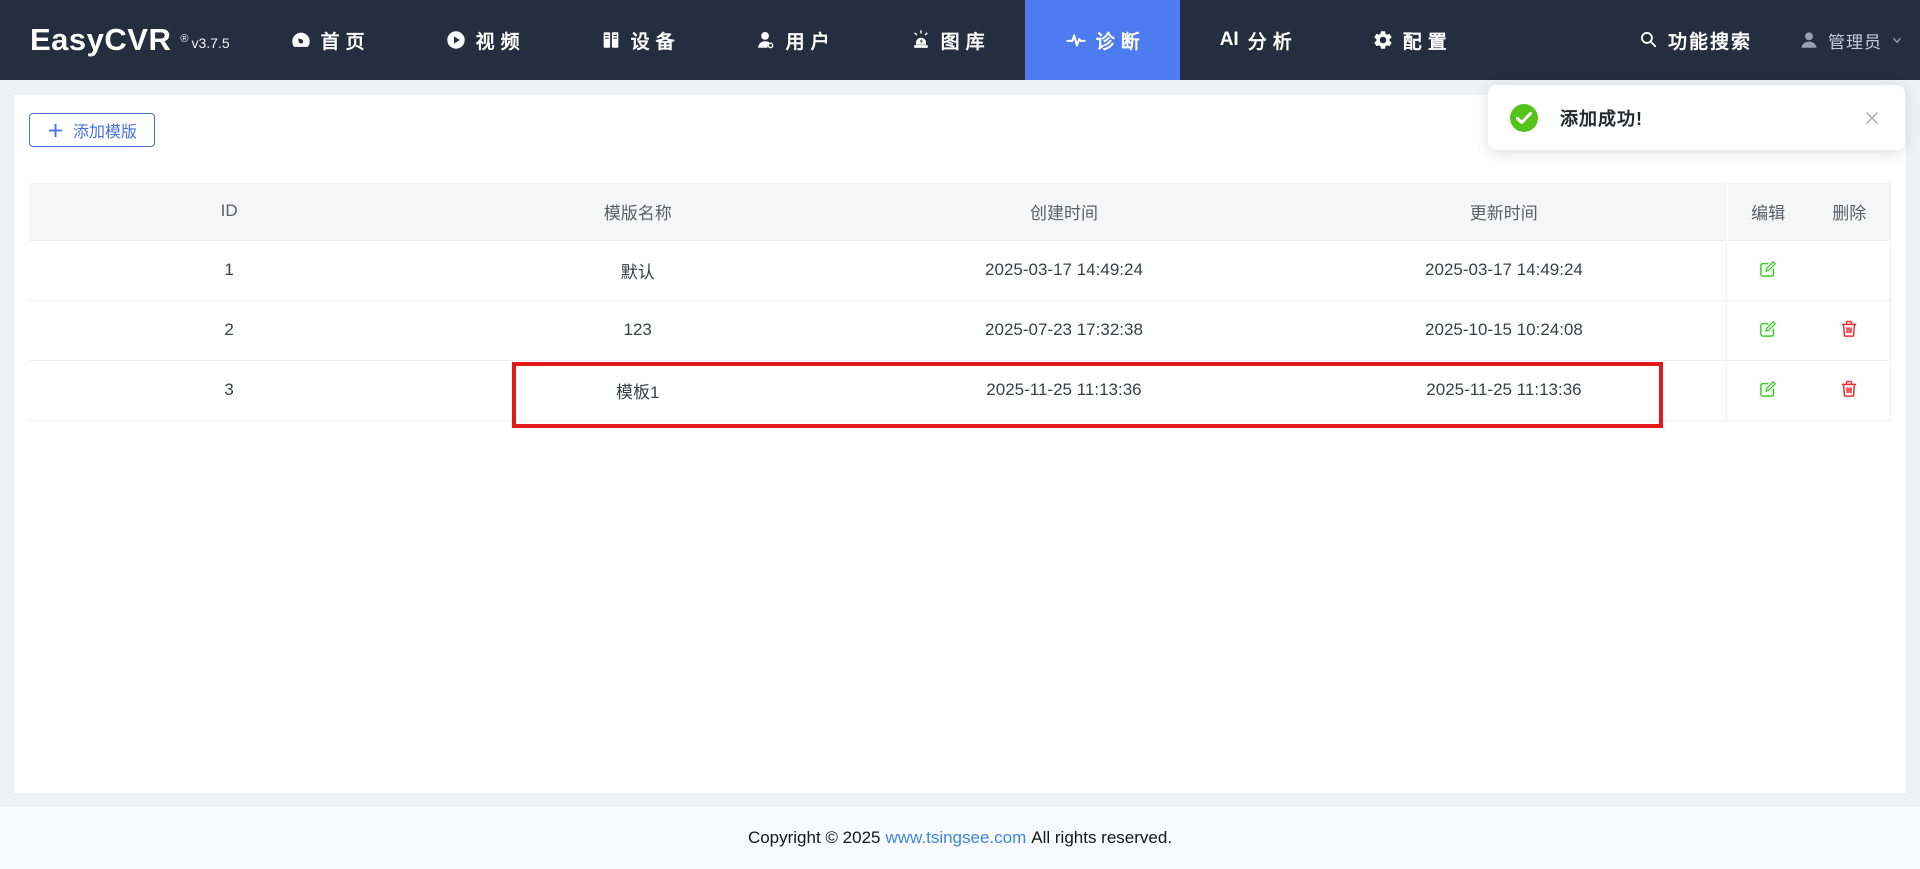 Image resolution: width=1920 pixels, height=869 pixels. I want to click on user-menu: 管理员, so click(1851, 40).